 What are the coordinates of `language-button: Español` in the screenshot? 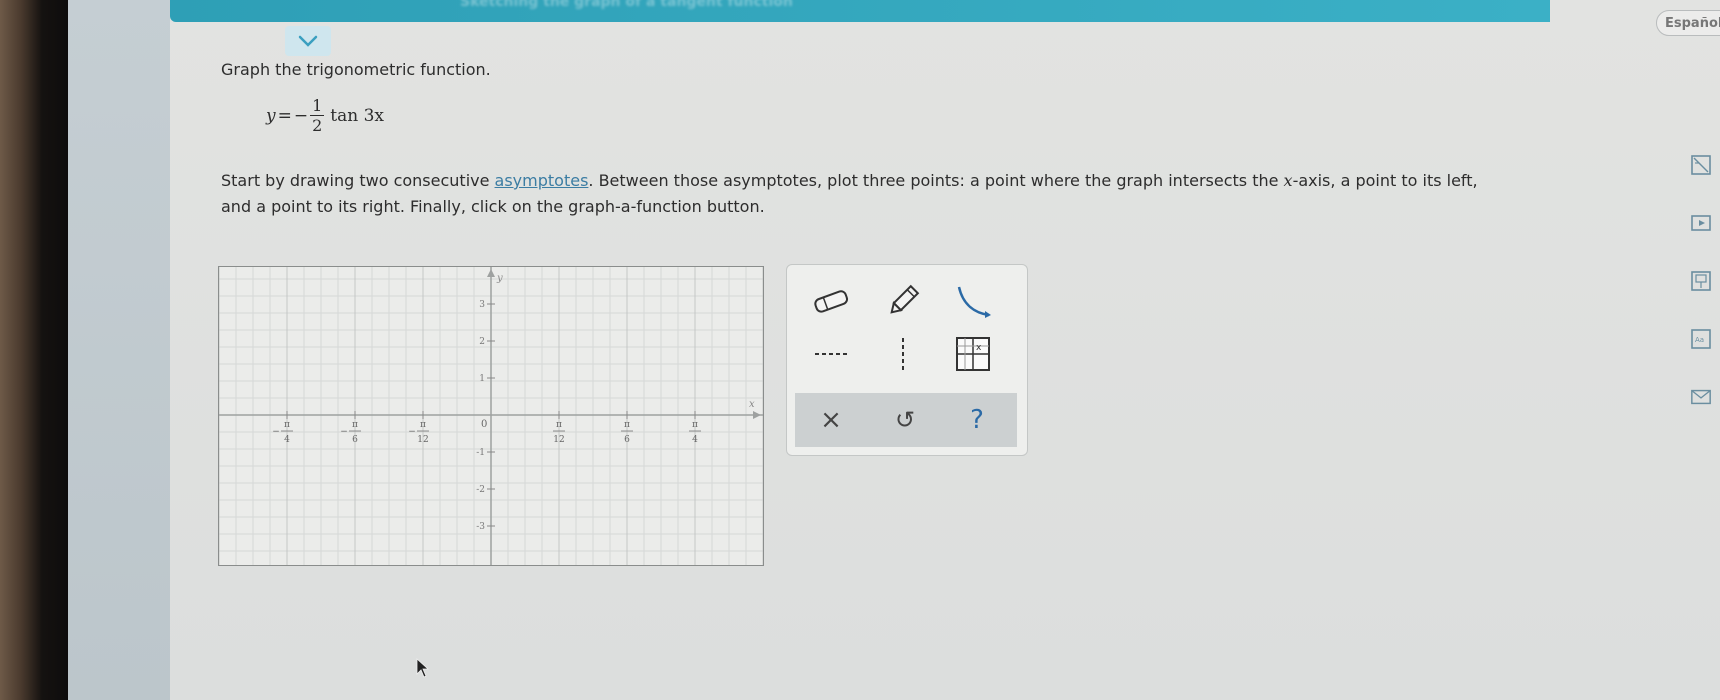 It's located at (1688, 23).